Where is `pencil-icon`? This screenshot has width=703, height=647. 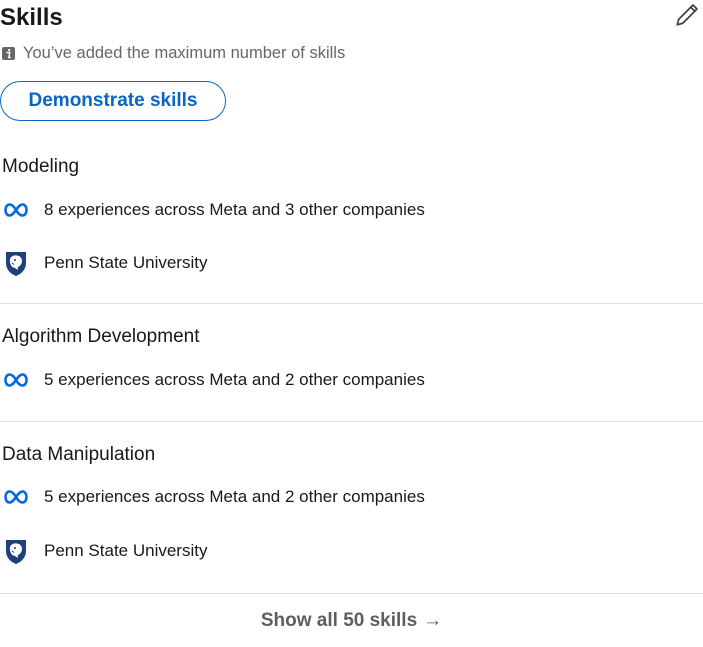
pencil-icon is located at coordinates (687, 17).